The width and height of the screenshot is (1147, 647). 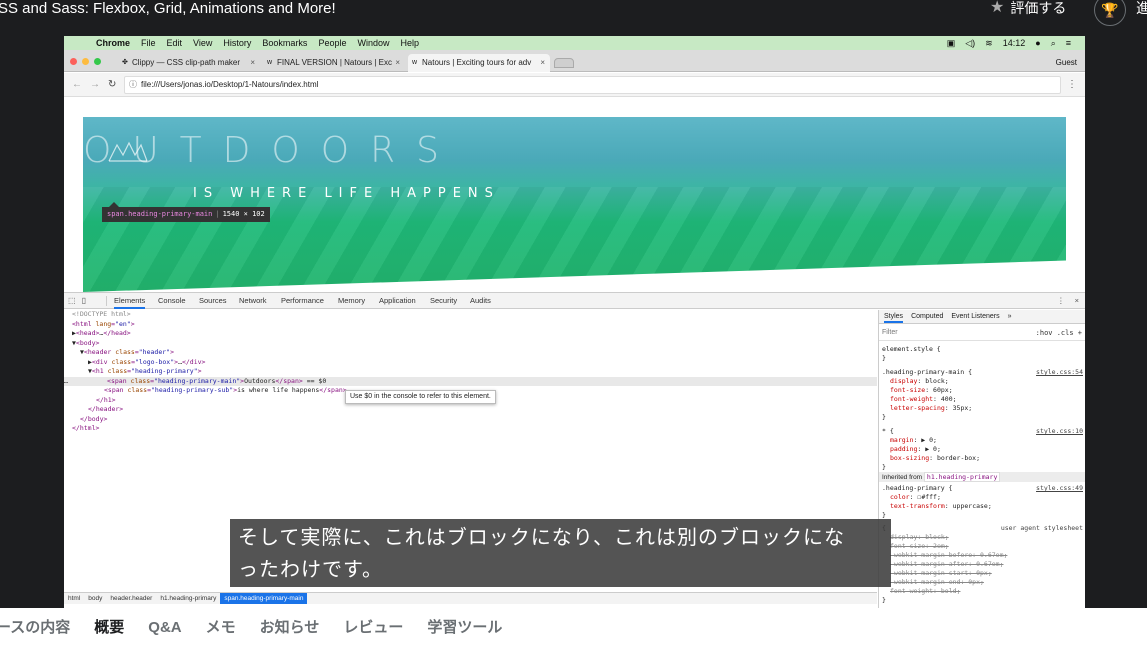 I want to click on menu-item-window: Window, so click(x=373, y=43).